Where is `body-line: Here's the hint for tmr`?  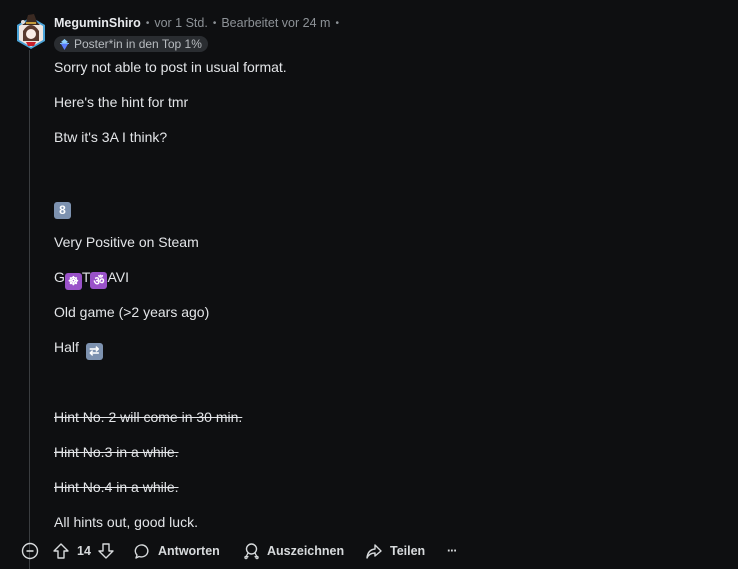
body-line: Here's the hint for tmr is located at coordinates (121, 102).